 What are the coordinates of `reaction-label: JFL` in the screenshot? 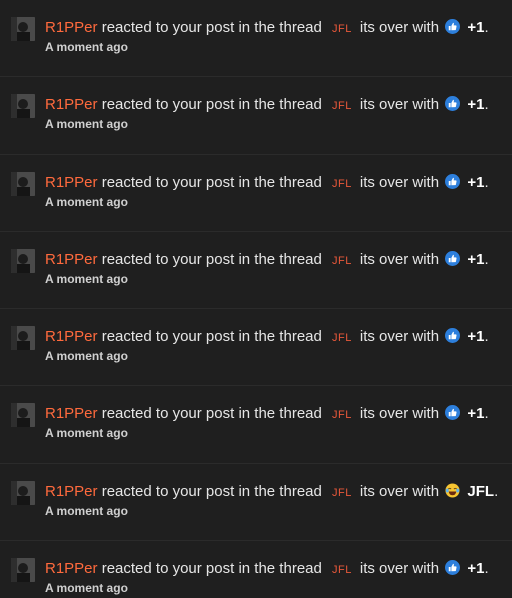 It's located at (481, 491).